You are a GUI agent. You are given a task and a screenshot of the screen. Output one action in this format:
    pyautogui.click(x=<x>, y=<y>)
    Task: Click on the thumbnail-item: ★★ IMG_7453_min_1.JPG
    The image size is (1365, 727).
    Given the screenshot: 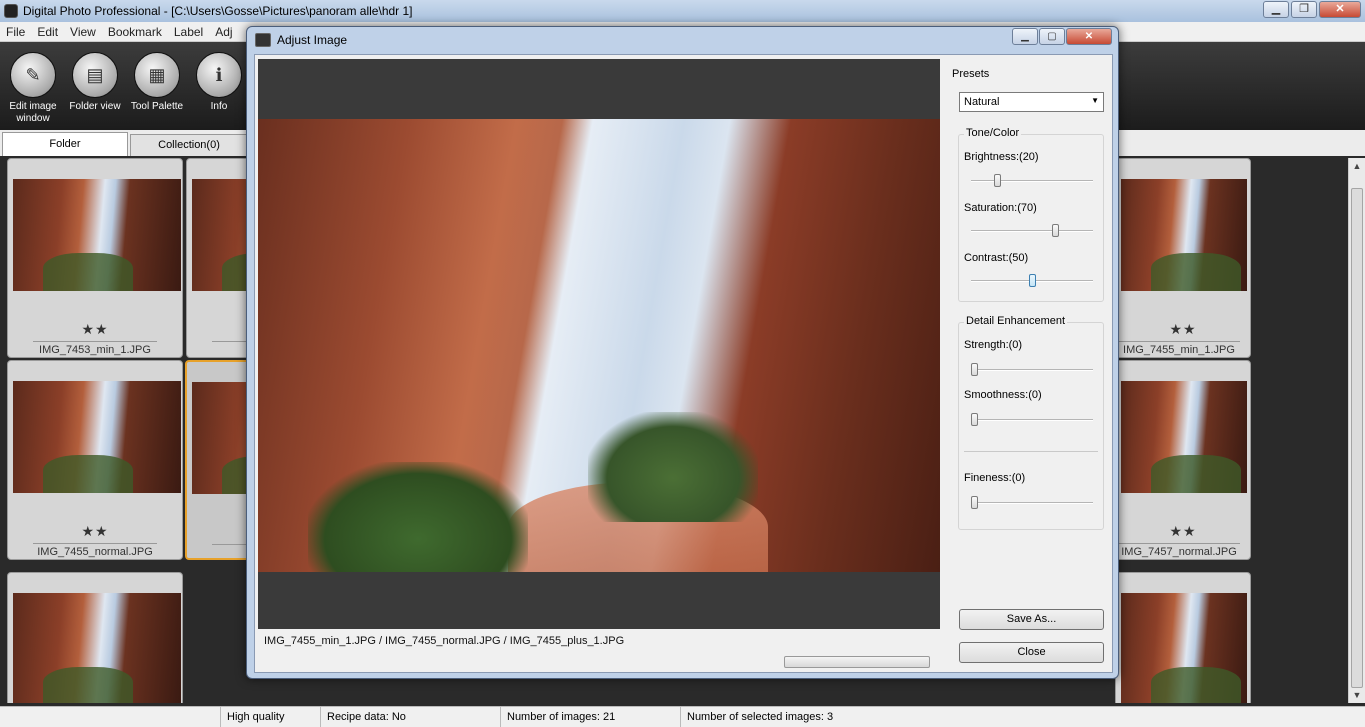 What is the action you would take?
    pyautogui.click(x=95, y=258)
    